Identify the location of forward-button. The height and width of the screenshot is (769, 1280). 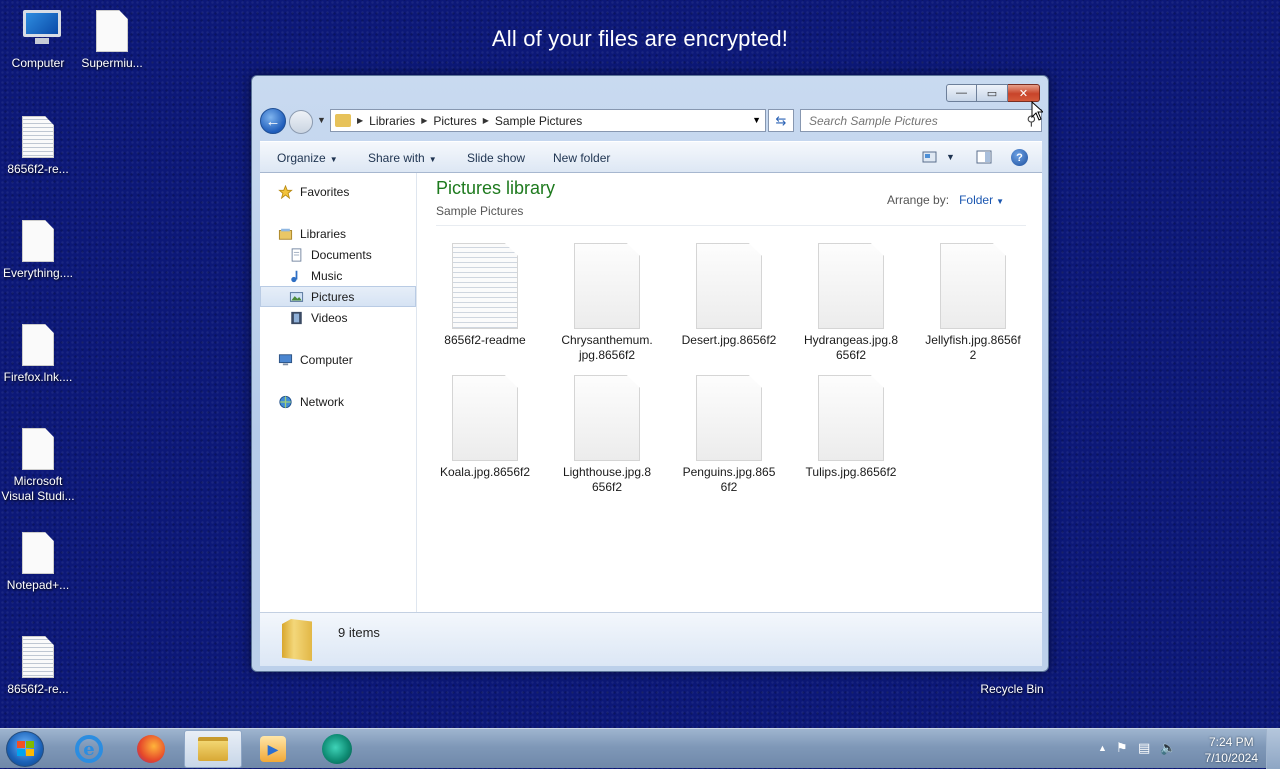
(301, 122).